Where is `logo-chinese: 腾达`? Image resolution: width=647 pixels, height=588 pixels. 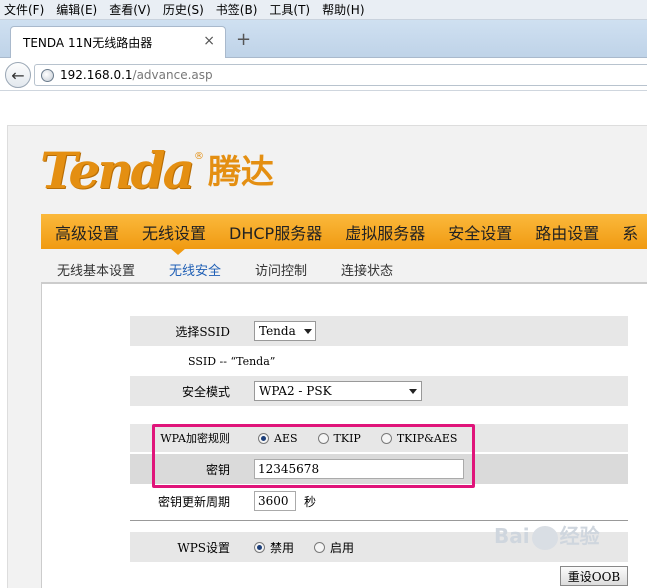 logo-chinese: 腾达 is located at coordinates (241, 171).